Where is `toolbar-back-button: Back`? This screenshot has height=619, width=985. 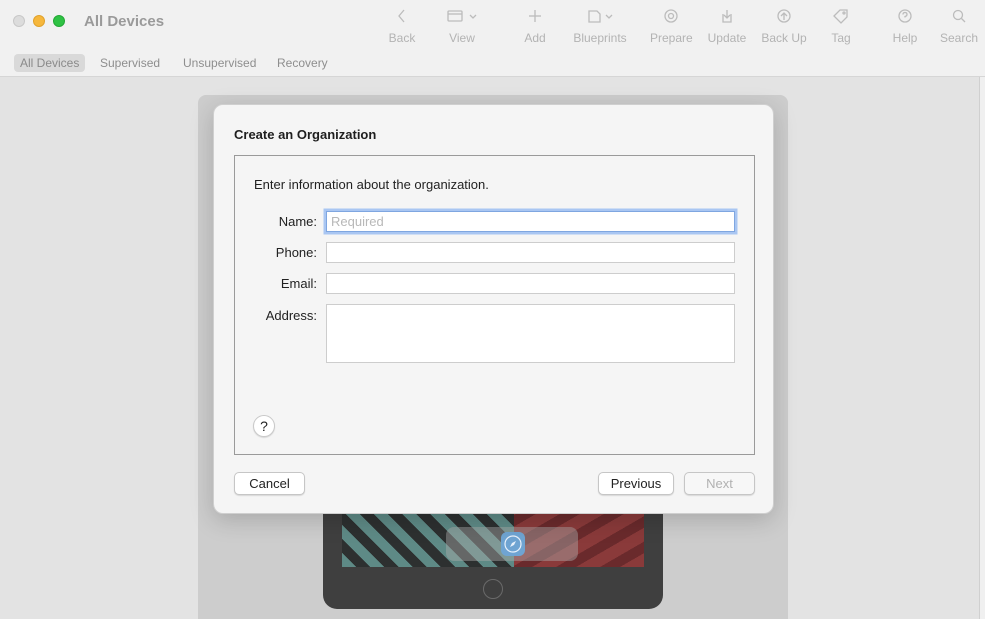 toolbar-back-button: Back is located at coordinates (402, 27).